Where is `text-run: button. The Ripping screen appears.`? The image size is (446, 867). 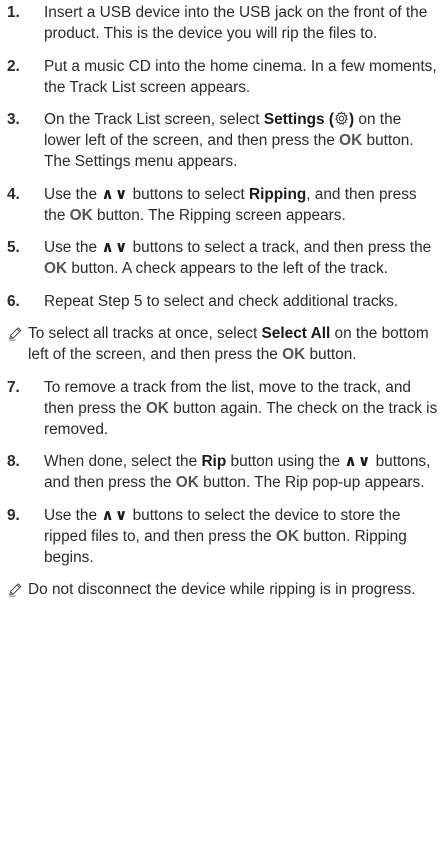
text-run: button. The Ripping screen appears. is located at coordinates (219, 215).